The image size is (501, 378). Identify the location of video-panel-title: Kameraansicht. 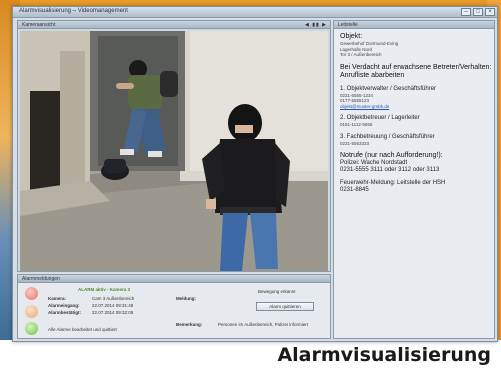
(39, 25).